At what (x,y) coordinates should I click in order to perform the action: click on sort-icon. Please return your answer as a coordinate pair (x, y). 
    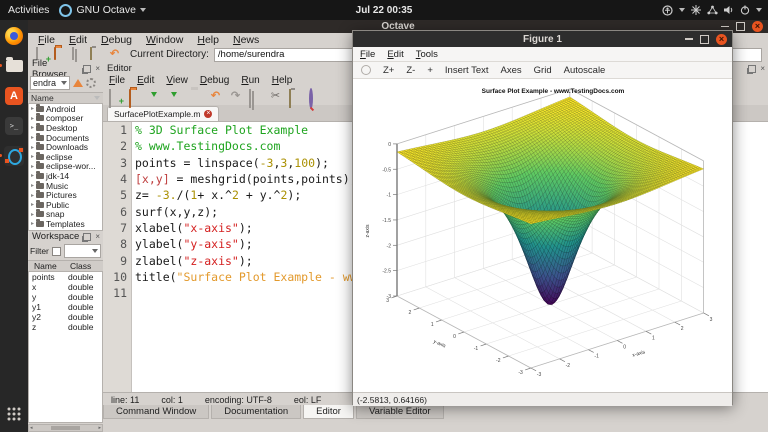
    Looking at the image, I should click on (97, 98).